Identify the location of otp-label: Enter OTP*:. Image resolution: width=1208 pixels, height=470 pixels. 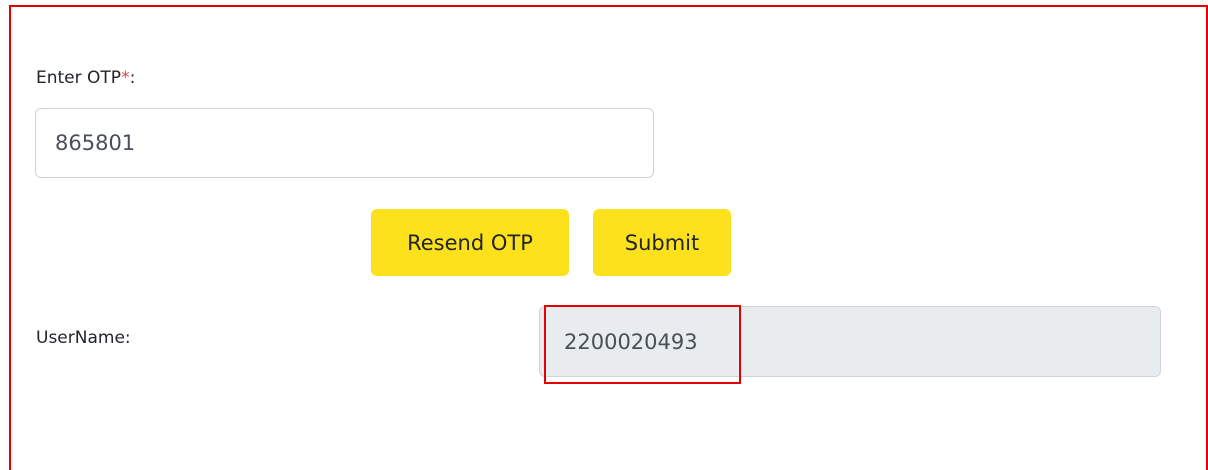
(85, 78).